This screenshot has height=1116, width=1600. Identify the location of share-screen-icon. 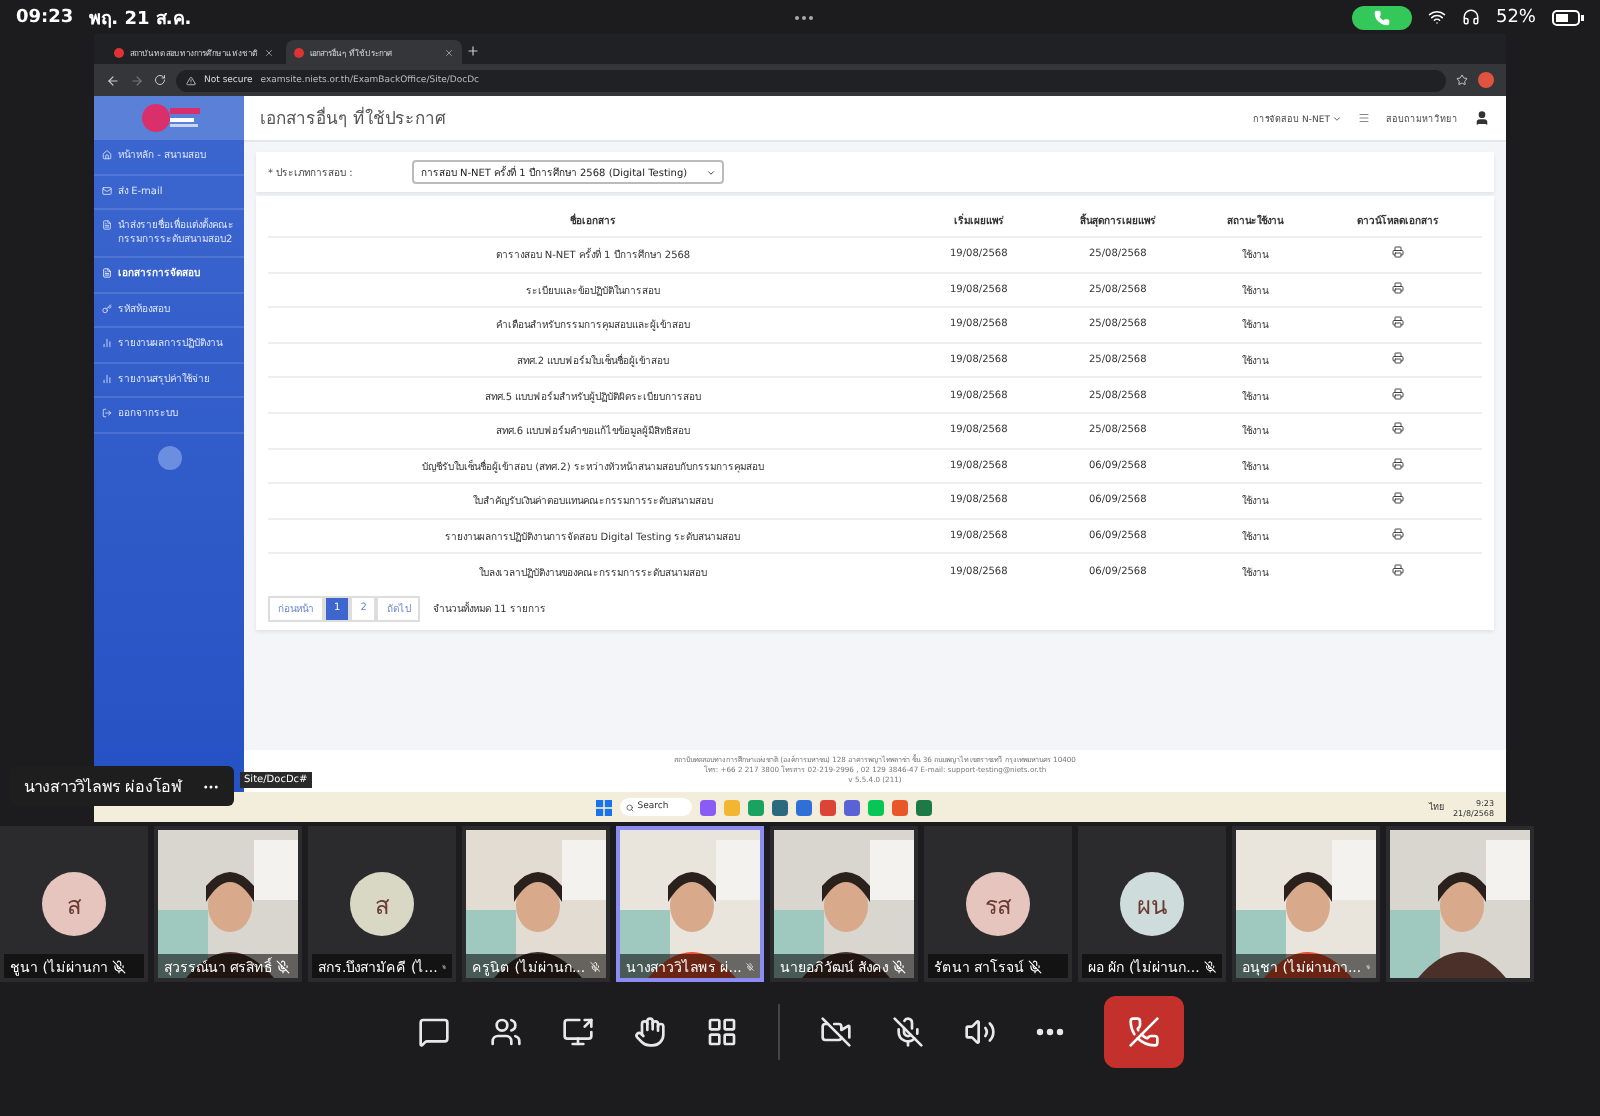
(577, 1031).